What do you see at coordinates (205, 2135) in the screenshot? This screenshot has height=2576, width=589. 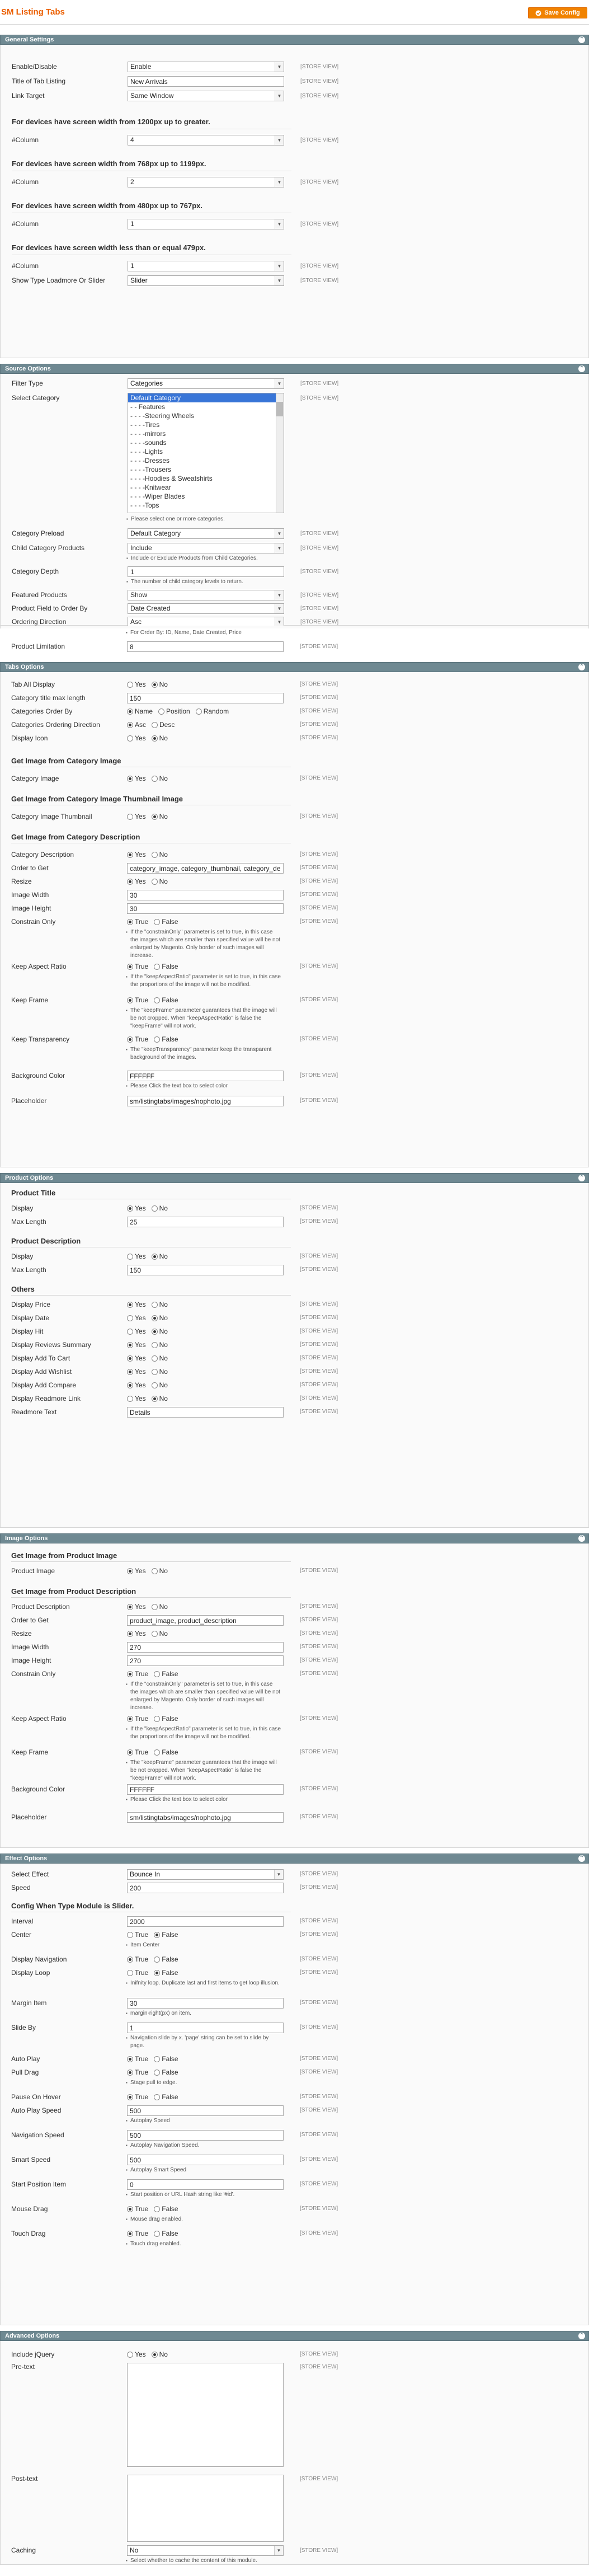 I see `nav-speed-input` at bounding box center [205, 2135].